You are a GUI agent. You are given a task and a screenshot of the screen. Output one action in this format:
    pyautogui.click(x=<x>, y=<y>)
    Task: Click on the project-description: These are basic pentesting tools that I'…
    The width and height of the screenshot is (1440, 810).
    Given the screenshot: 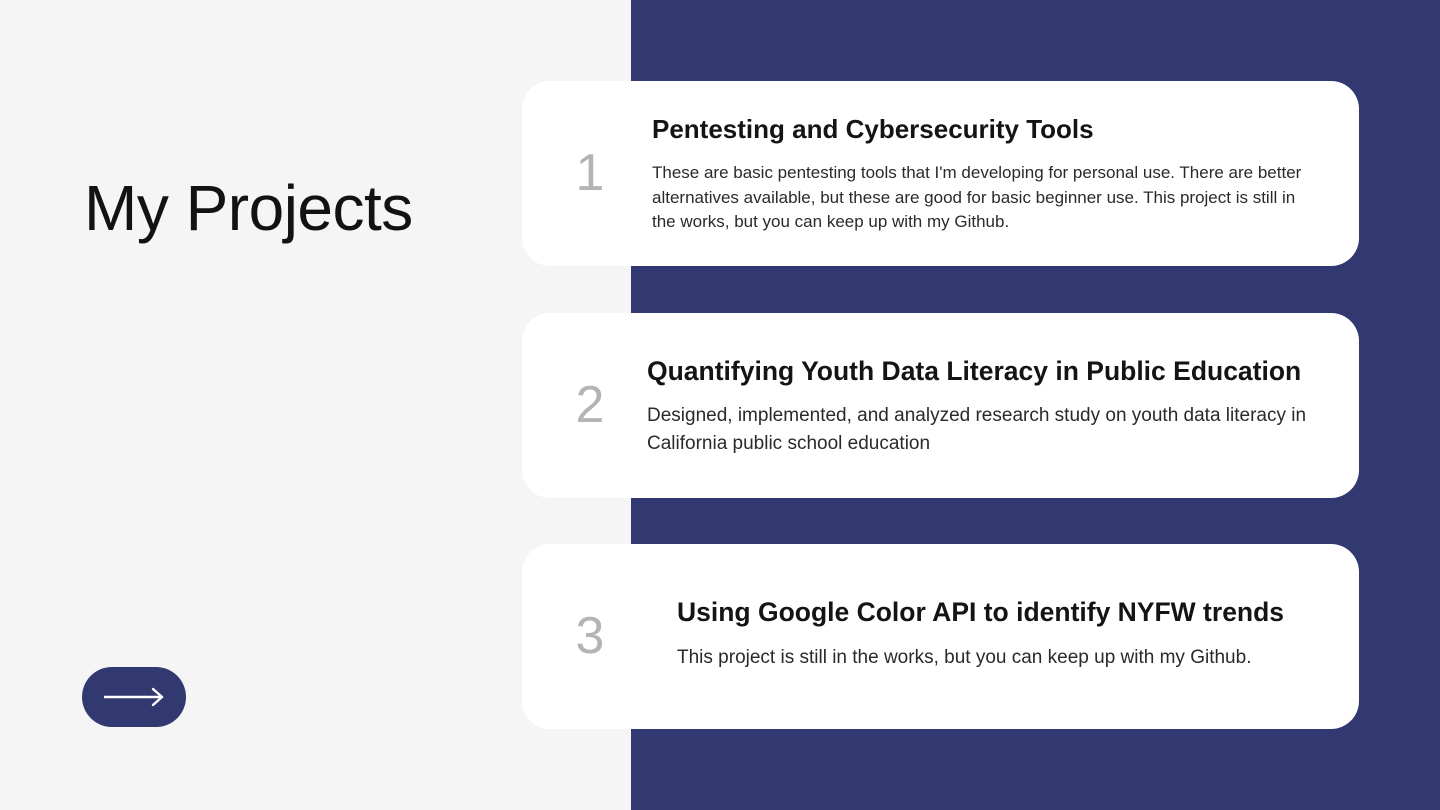 What is the action you would take?
    pyautogui.click(x=977, y=197)
    